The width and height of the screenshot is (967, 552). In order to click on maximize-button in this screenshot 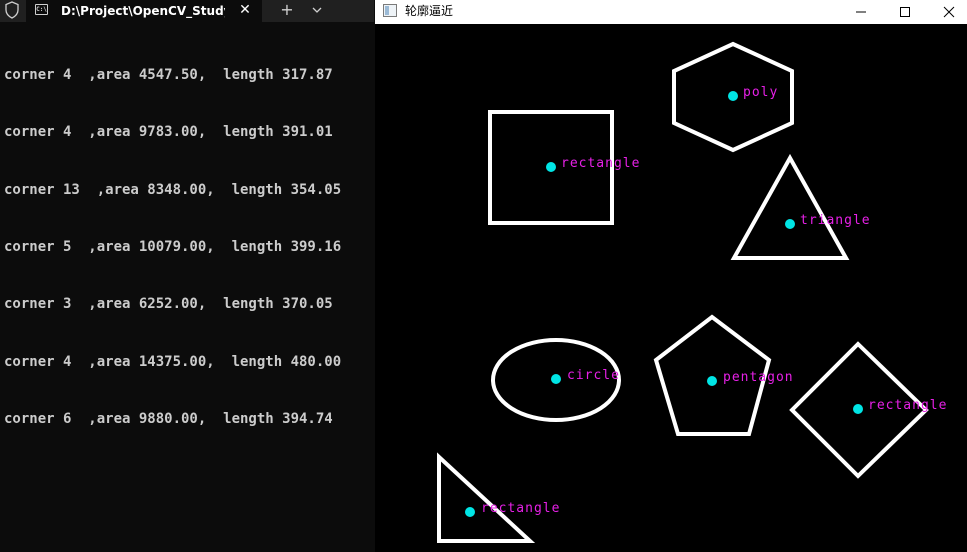, I will do `click(905, 12)`.